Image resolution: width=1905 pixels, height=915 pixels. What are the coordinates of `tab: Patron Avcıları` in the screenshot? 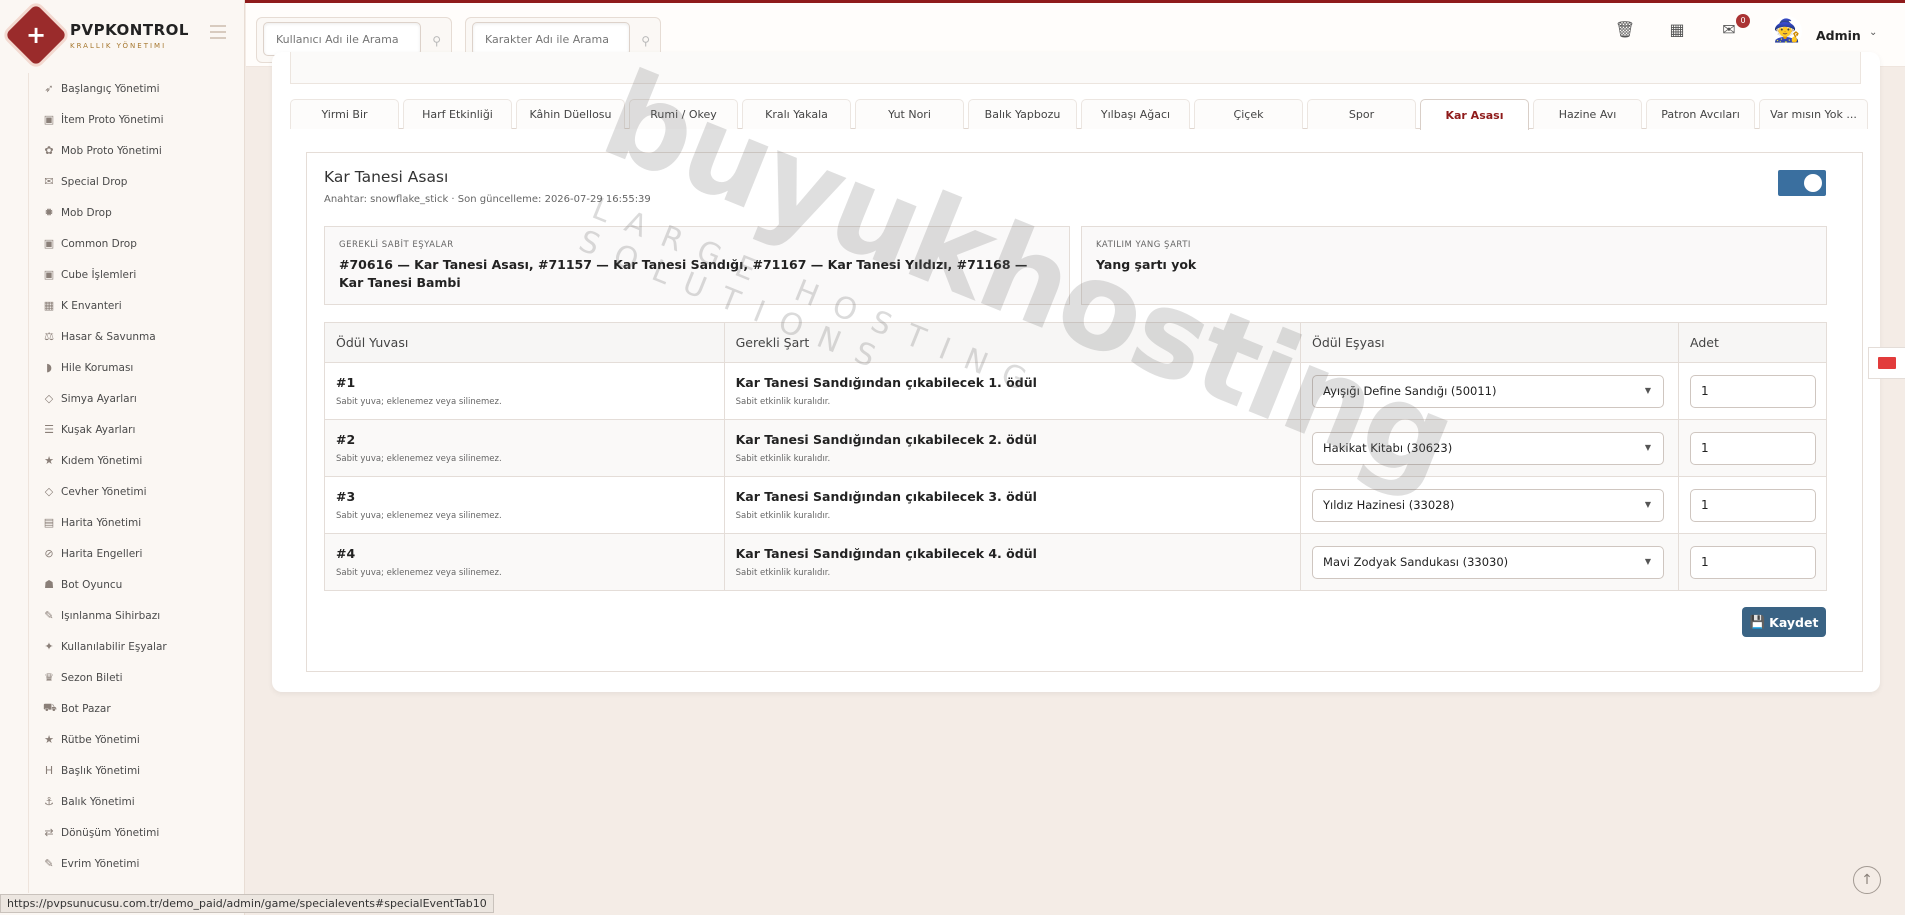 It's located at (1700, 114).